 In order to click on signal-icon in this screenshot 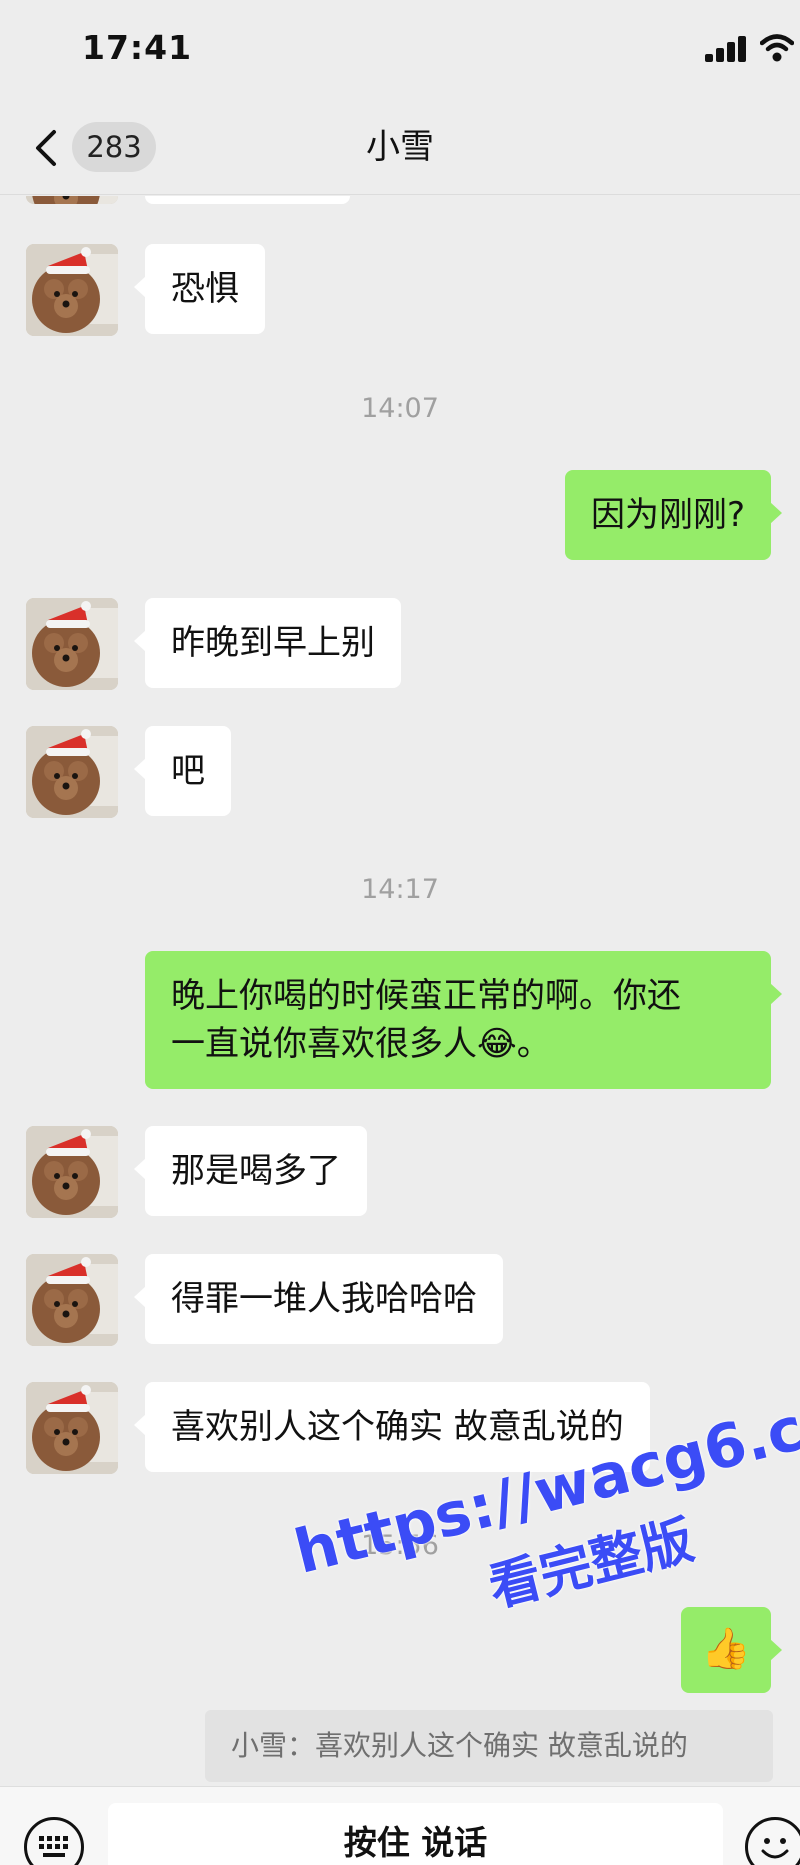, I will do `click(727, 49)`.